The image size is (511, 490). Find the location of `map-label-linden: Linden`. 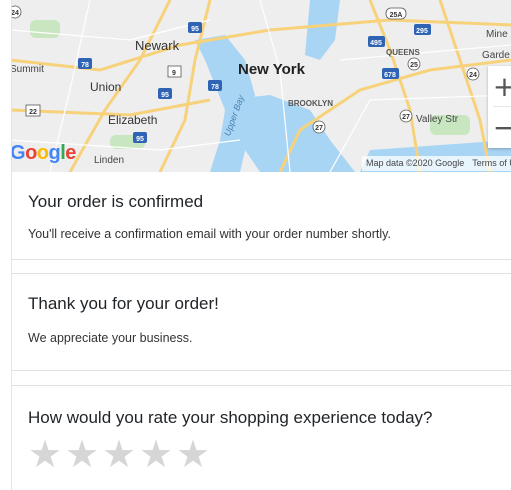

map-label-linden: Linden is located at coordinates (109, 160).